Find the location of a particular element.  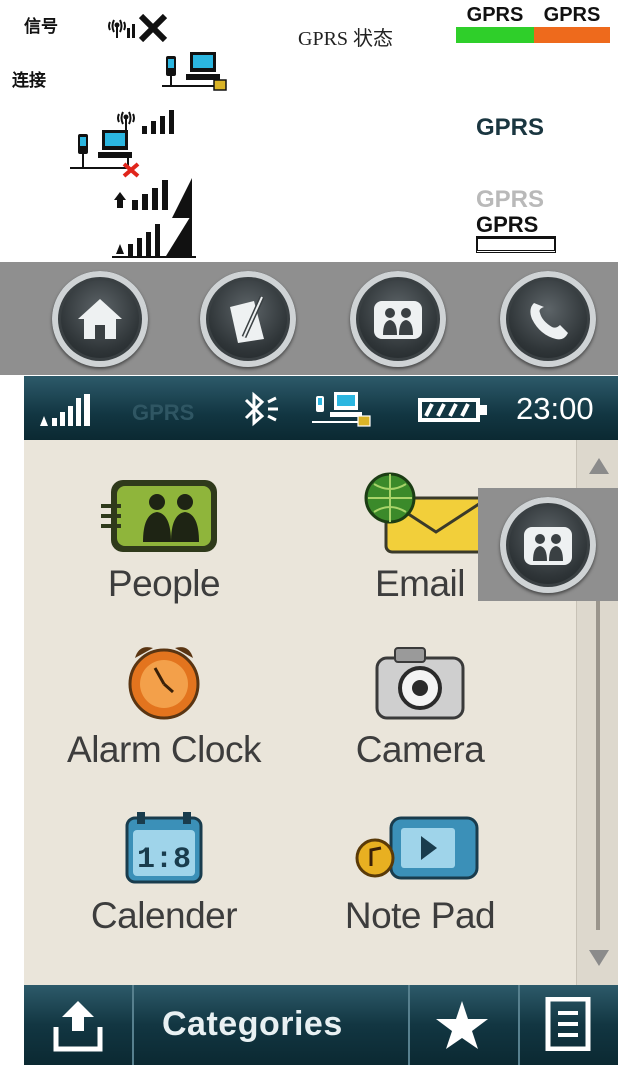

clock-time: 23:00 is located at coordinates (555, 408).